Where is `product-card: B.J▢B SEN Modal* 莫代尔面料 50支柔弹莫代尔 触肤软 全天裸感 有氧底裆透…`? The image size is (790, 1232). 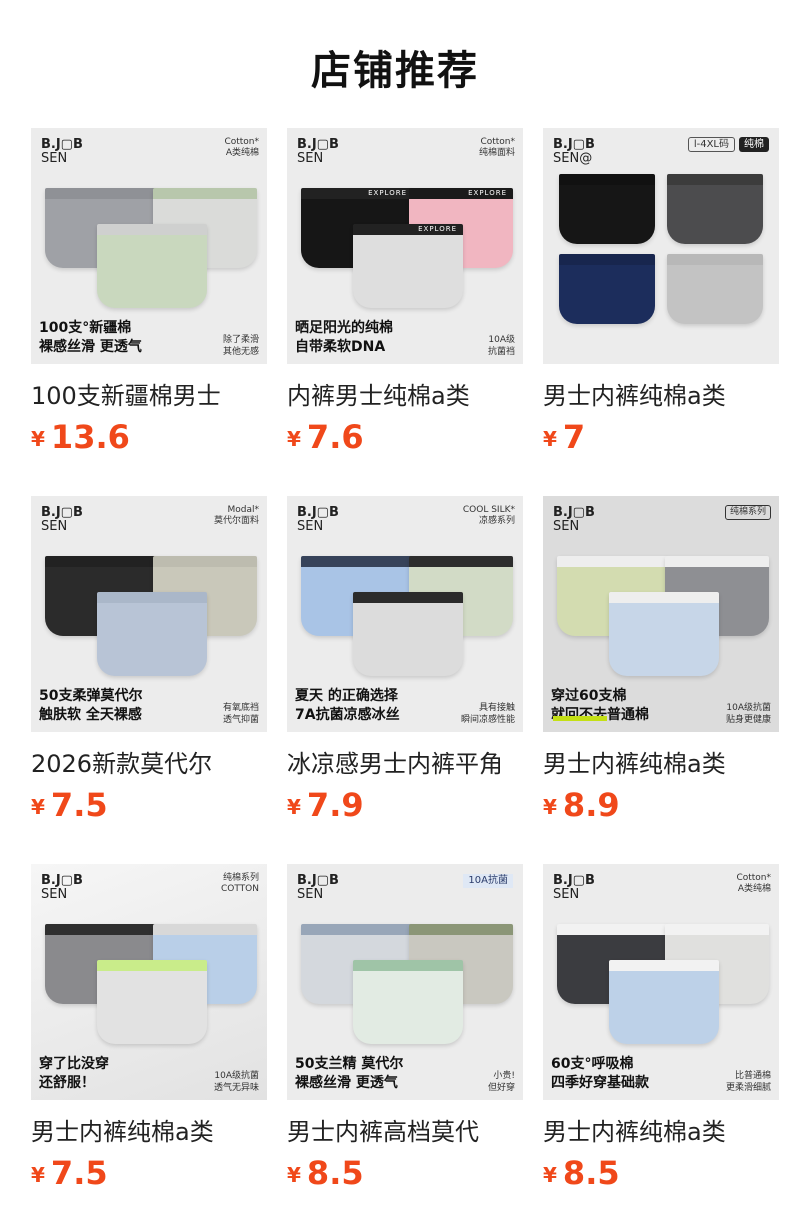
product-card: B.J▢B SEN Modal* 莫代尔面料 50支柔弹莫代尔 触肤软 全天裸感 有氧底裆透… is located at coordinates (149, 666).